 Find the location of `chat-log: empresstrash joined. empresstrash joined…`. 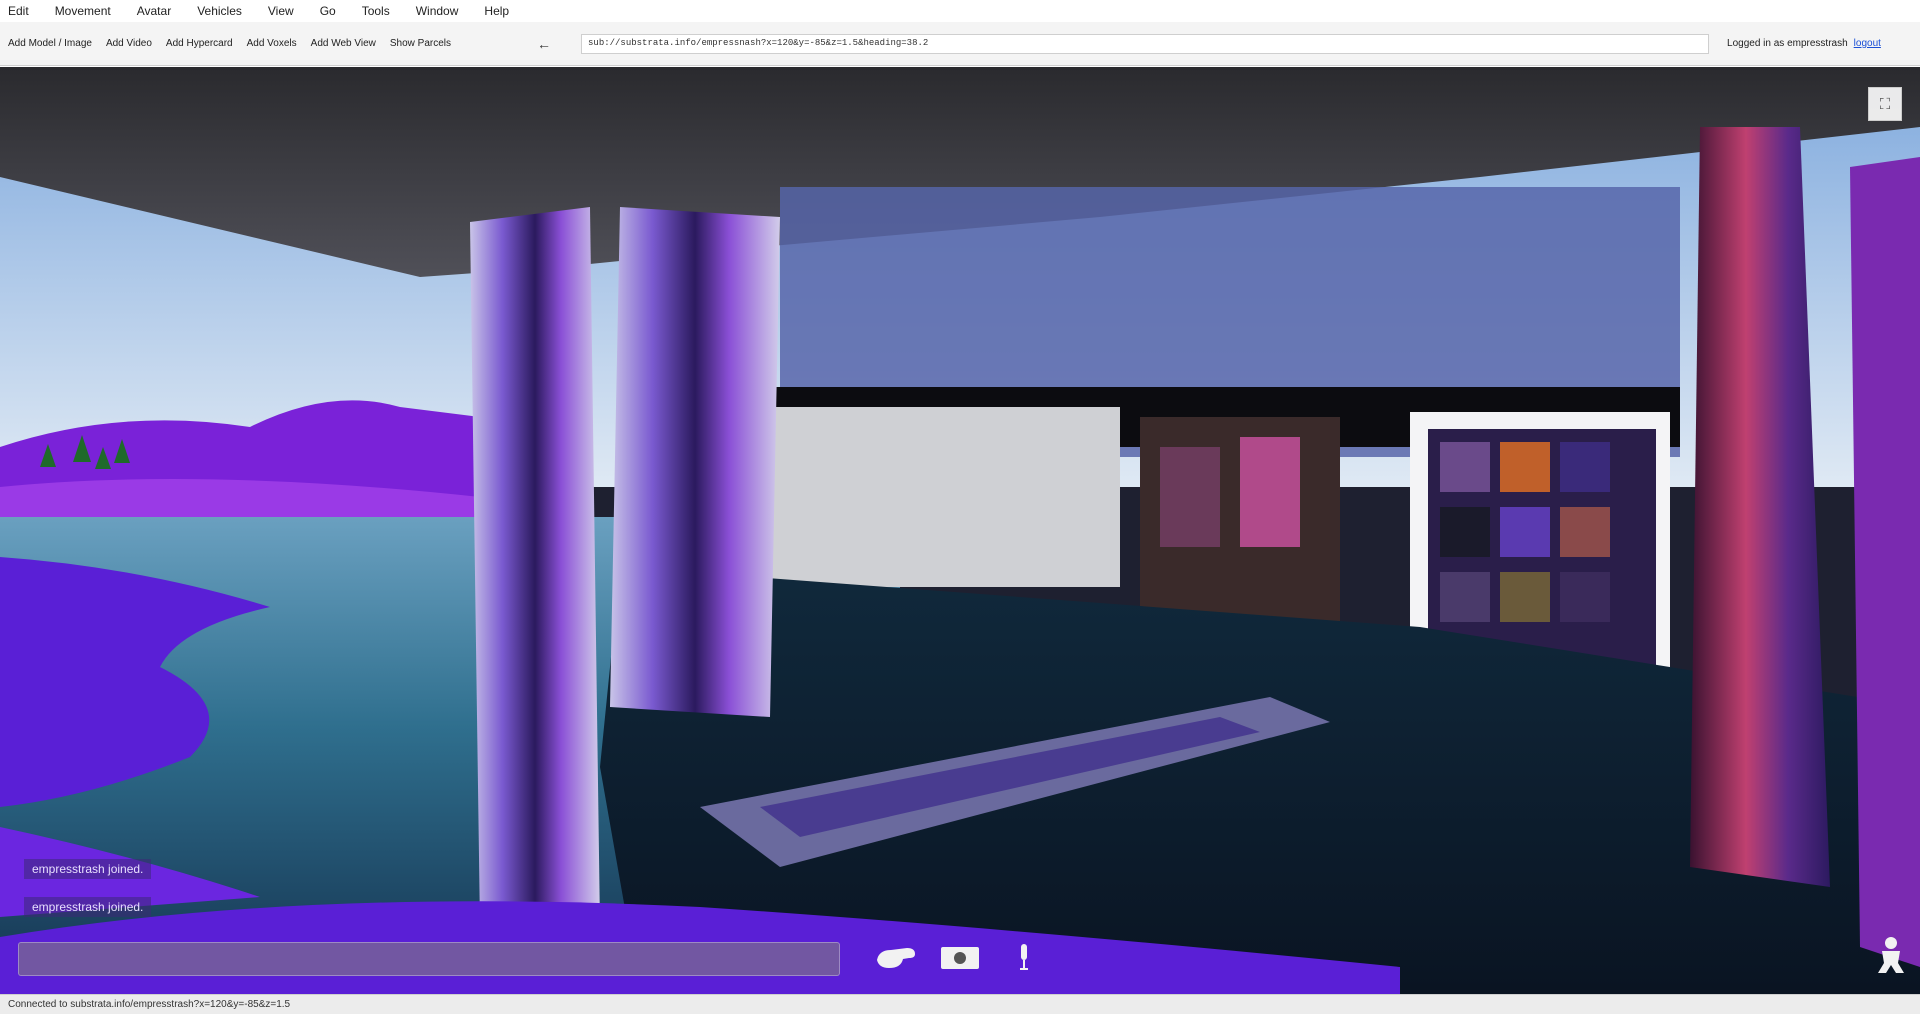

chat-log: empresstrash joined. empresstrash joined… is located at coordinates (174, 897).